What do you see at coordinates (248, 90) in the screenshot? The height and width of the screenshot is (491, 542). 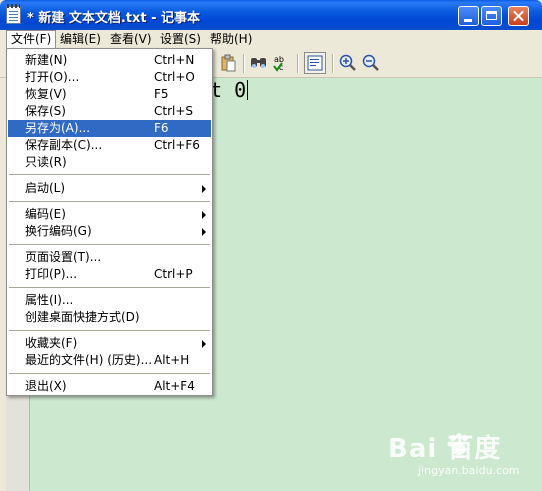 I see `text-caret` at bounding box center [248, 90].